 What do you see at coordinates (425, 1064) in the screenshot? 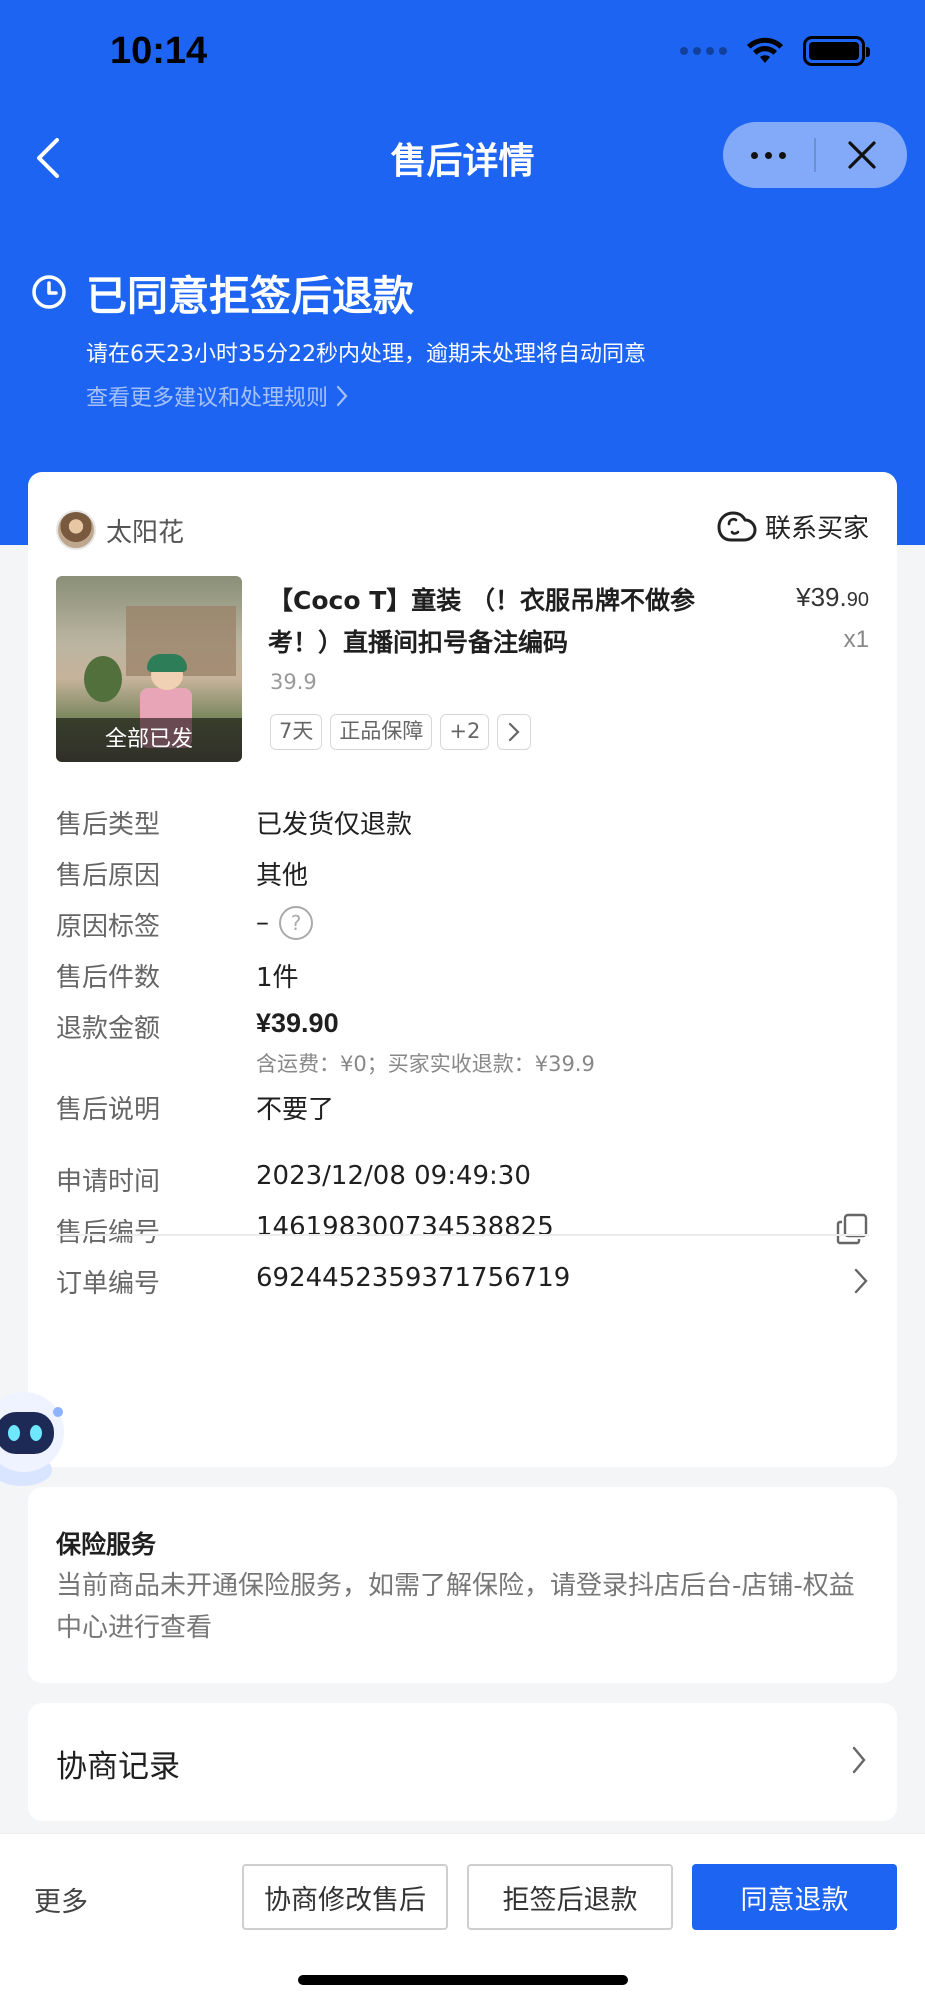
I see `refund-breakdown: 含运费：¥0；买家实收退款：¥39.9` at bounding box center [425, 1064].